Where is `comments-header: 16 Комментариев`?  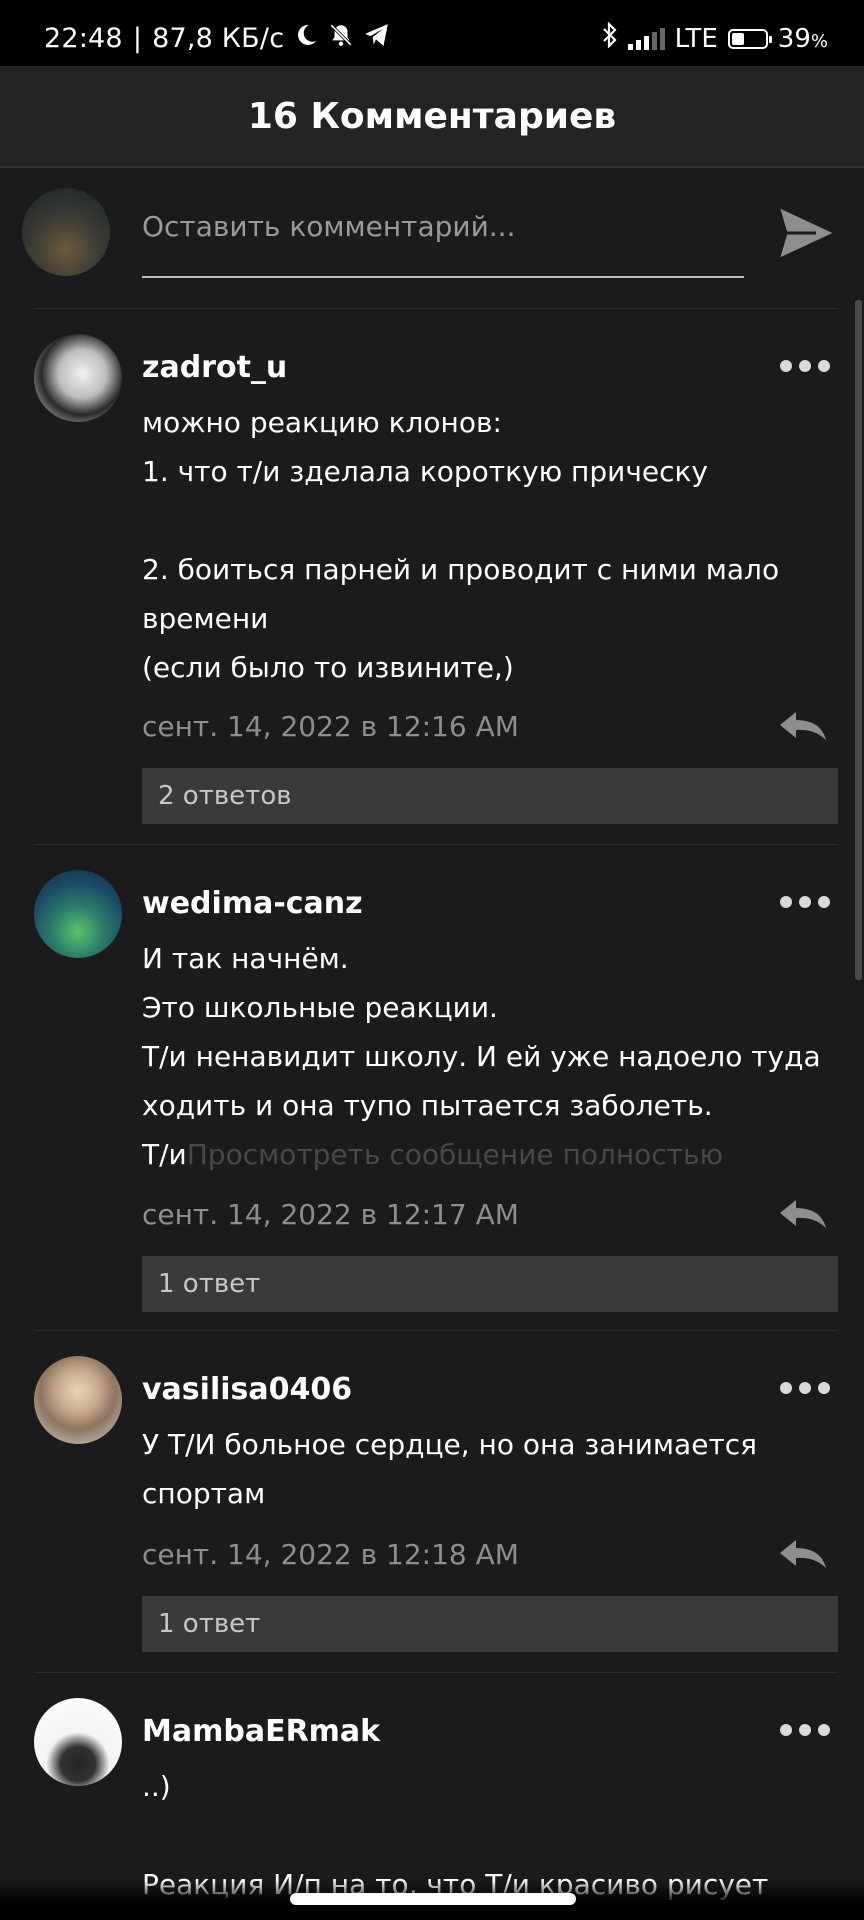
comments-header: 16 Комментариев is located at coordinates (432, 117).